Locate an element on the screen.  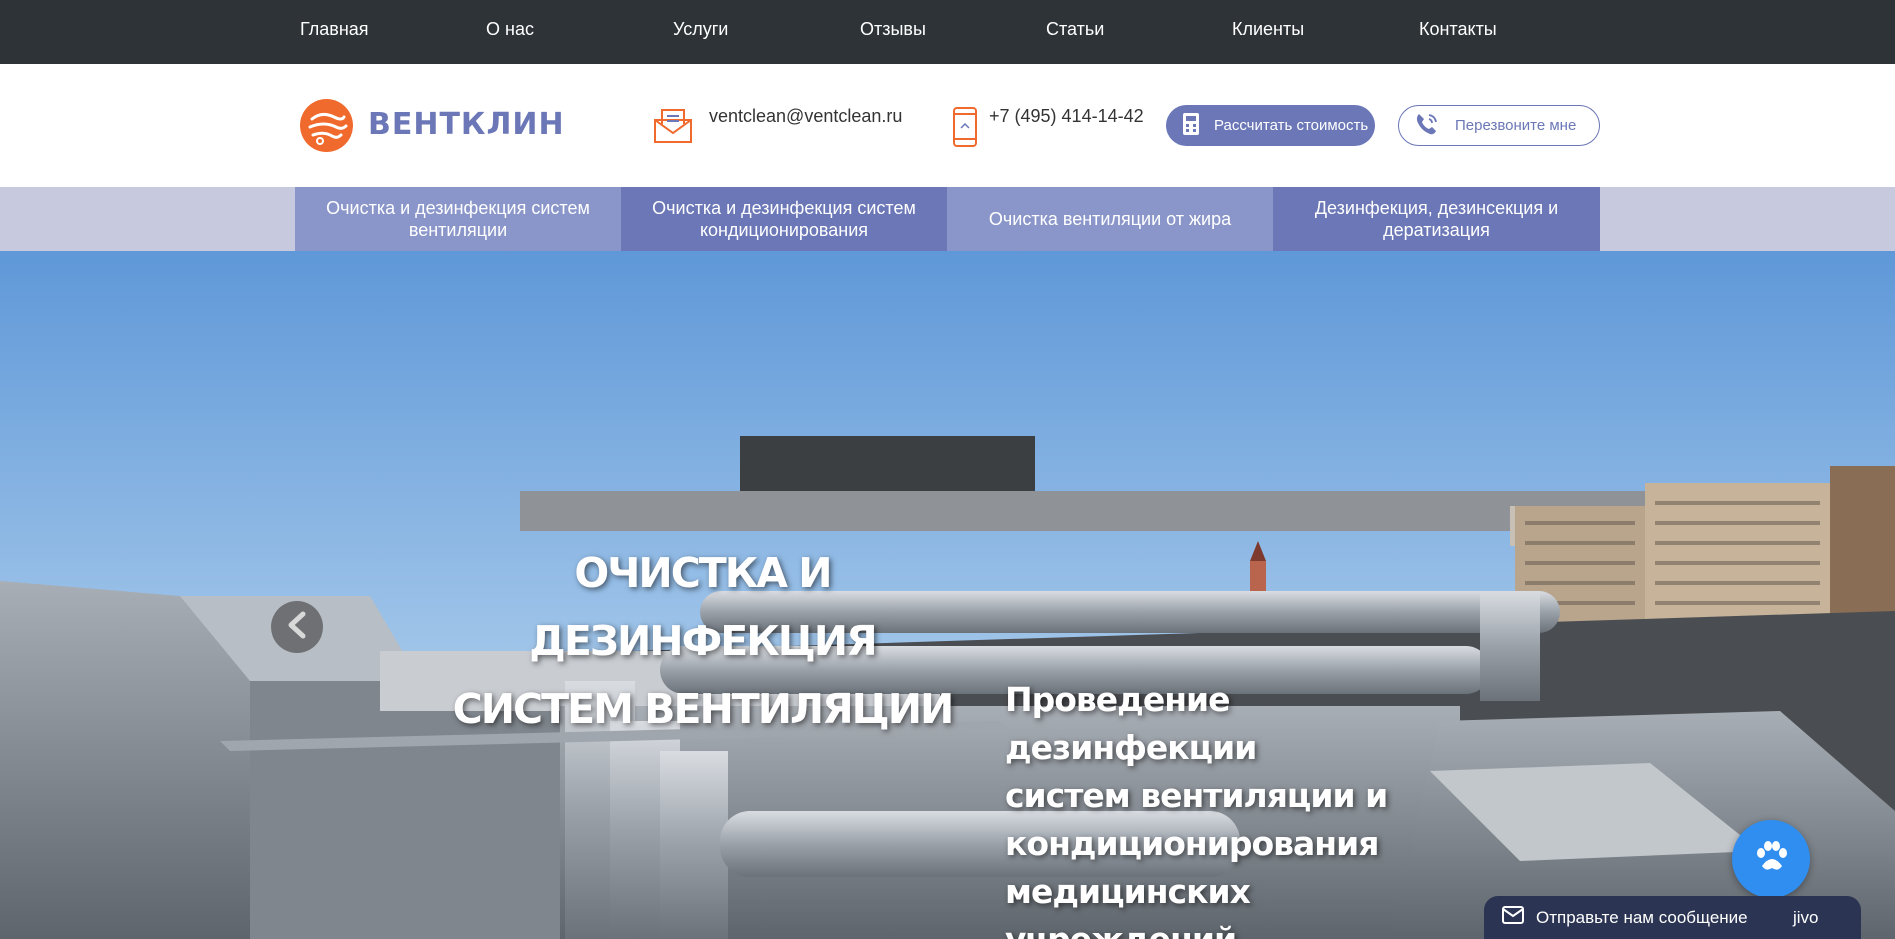
chevron-left-icon is located at coordinates (297, 627).